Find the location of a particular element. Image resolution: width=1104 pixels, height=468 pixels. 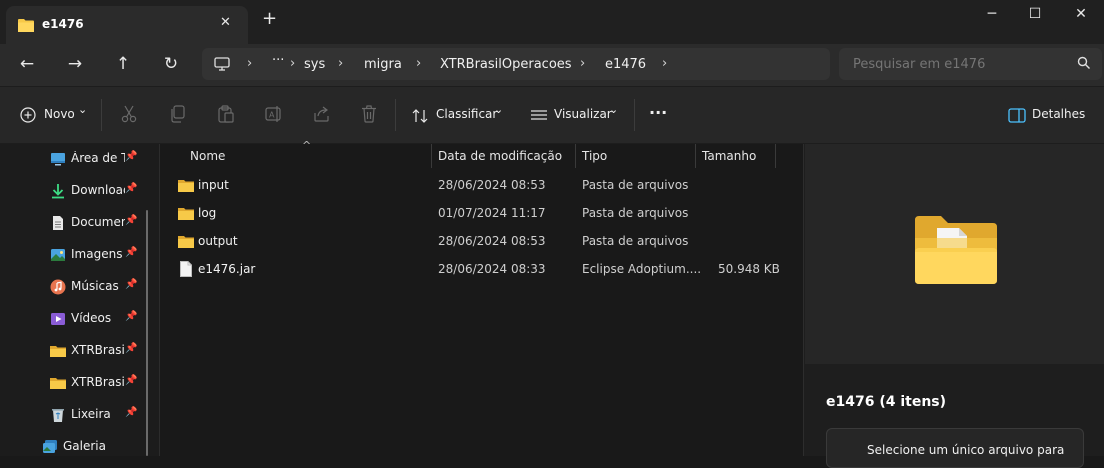

details-button: Detalhes is located at coordinates (1058, 114).